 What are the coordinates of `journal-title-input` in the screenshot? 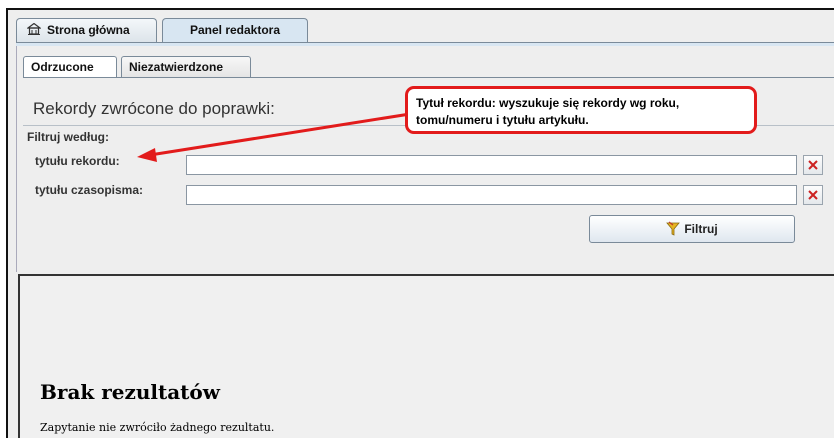 It's located at (491, 195).